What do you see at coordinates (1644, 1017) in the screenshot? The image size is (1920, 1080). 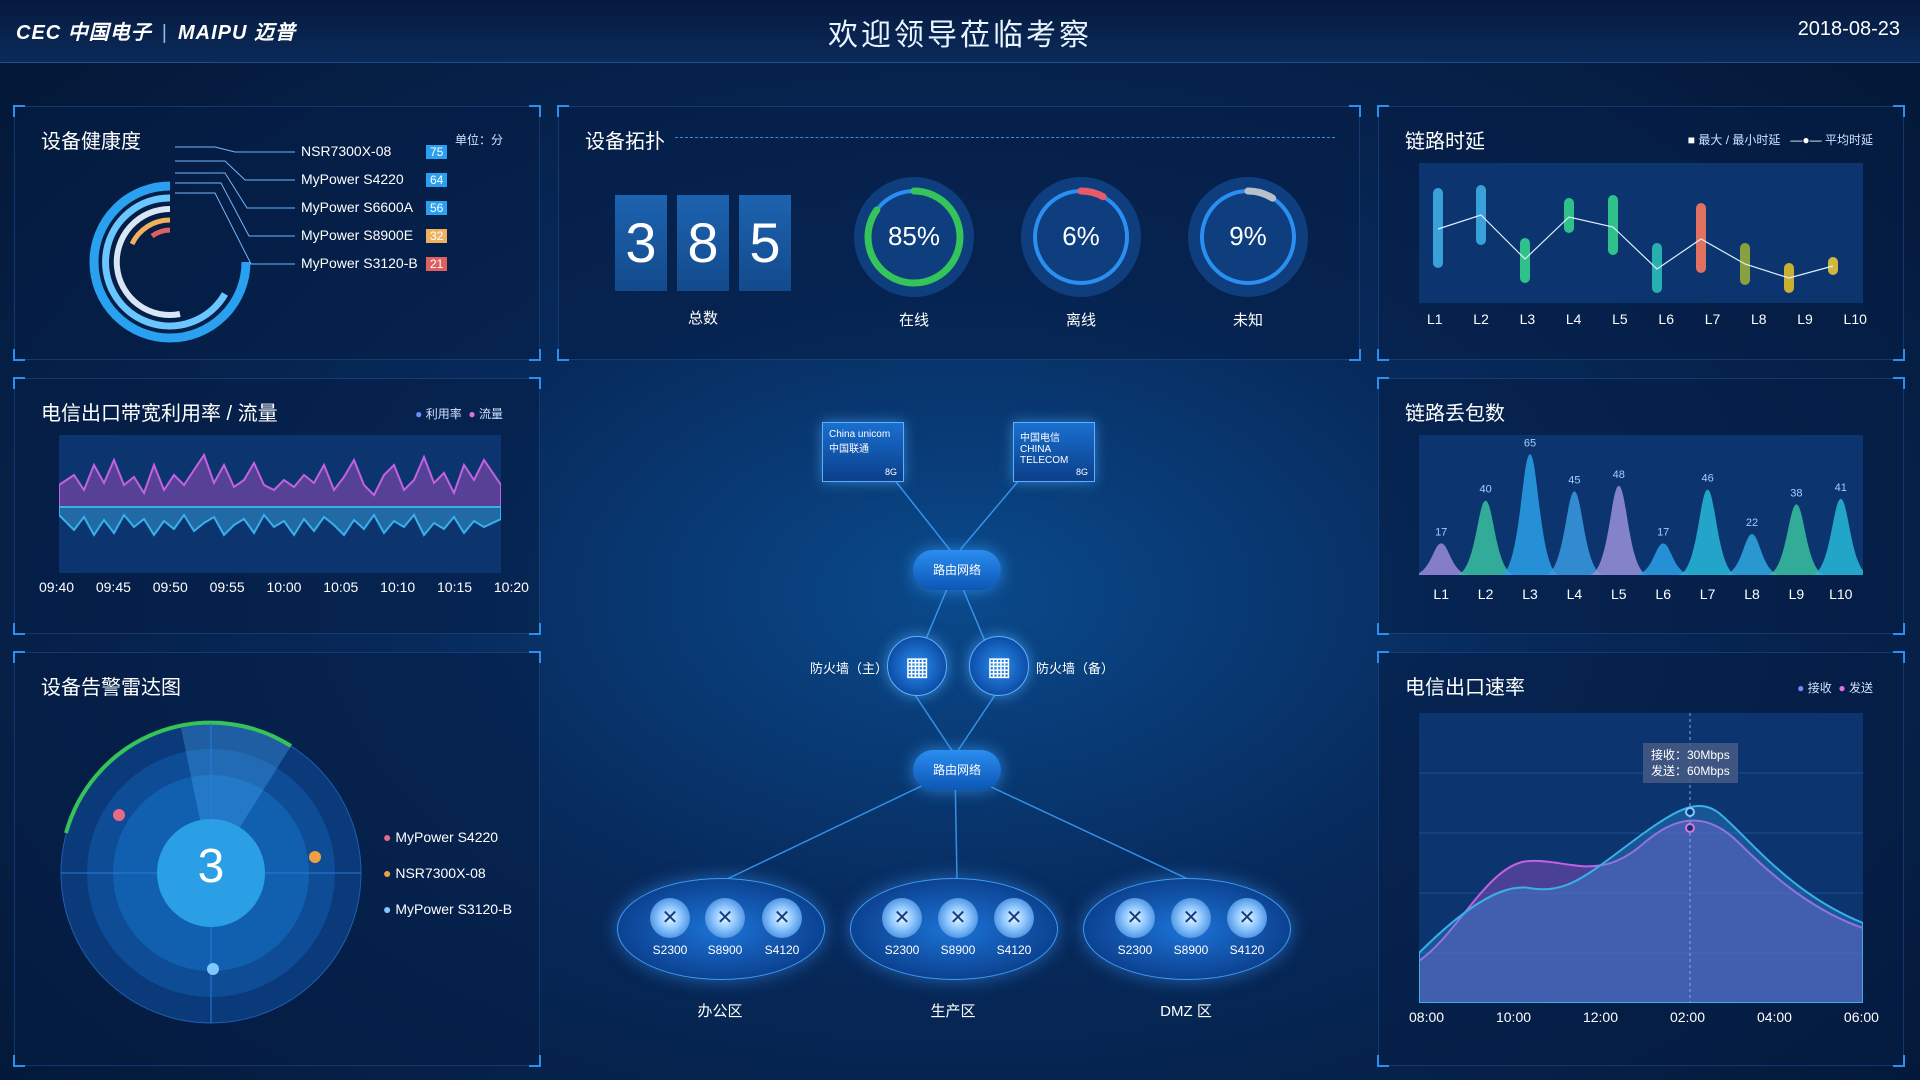 I see `rate-x-axis: 08:00 10:00 12:00 02:00 04:00 06:00` at bounding box center [1644, 1017].